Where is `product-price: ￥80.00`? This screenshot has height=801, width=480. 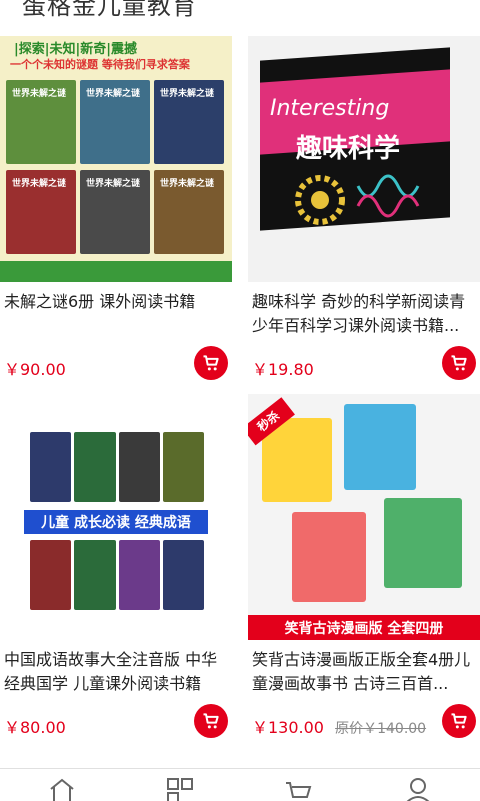
product-price: ￥80.00 is located at coordinates (35, 727).